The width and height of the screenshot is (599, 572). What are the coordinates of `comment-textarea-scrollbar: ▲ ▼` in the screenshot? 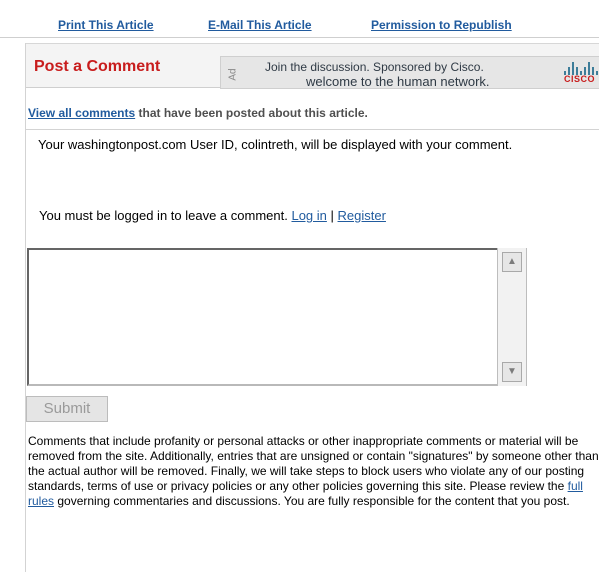 It's located at (512, 317).